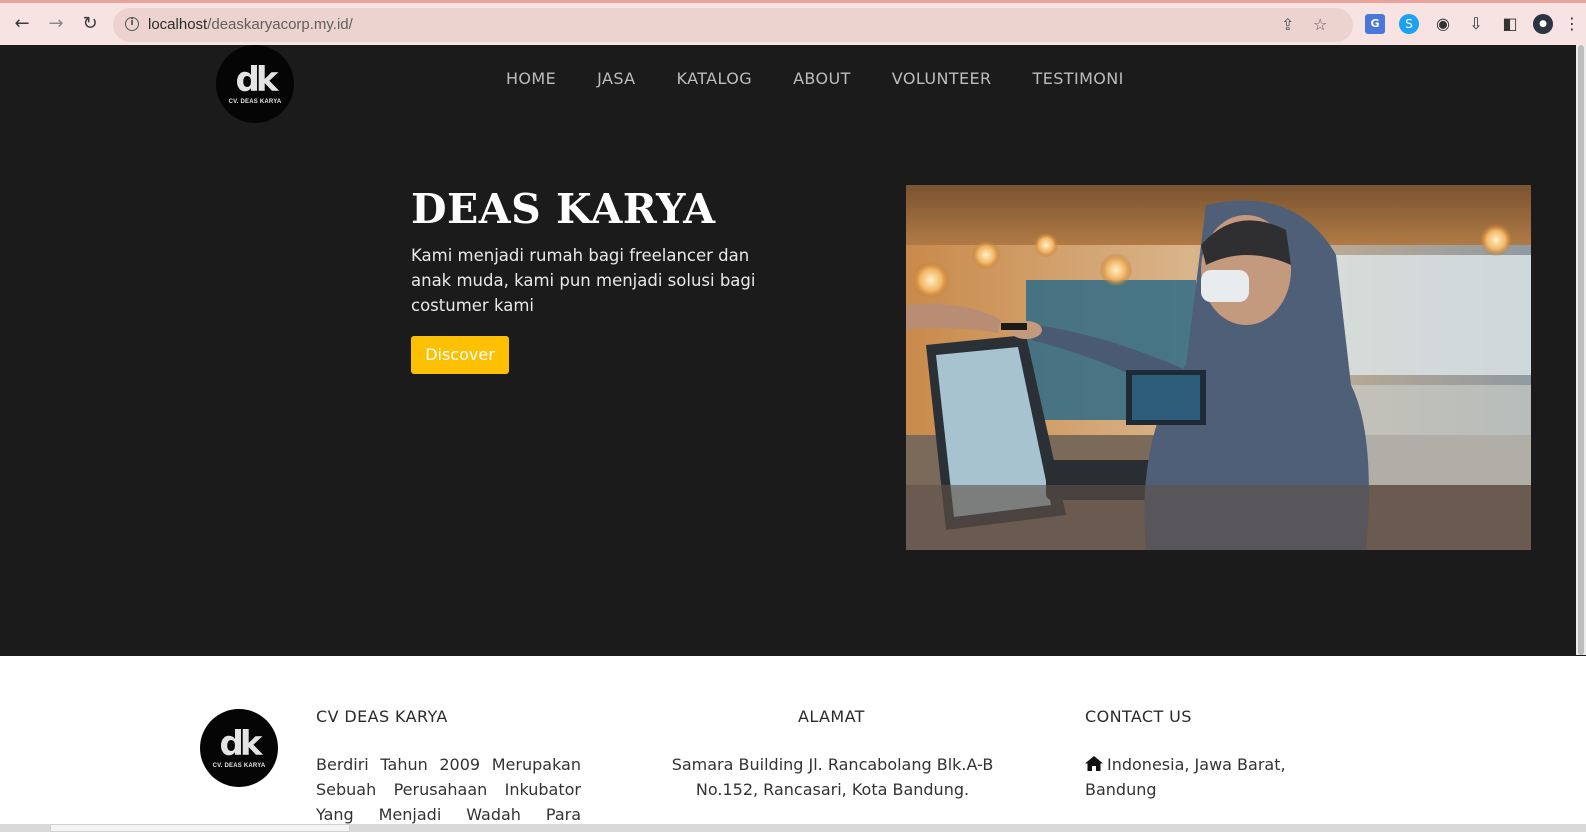 This screenshot has width=1586, height=832. Describe the element at coordinates (1185, 777) in the screenshot. I see `contact-location-text: Indonesia, Jawa Barat, Bandung` at that location.